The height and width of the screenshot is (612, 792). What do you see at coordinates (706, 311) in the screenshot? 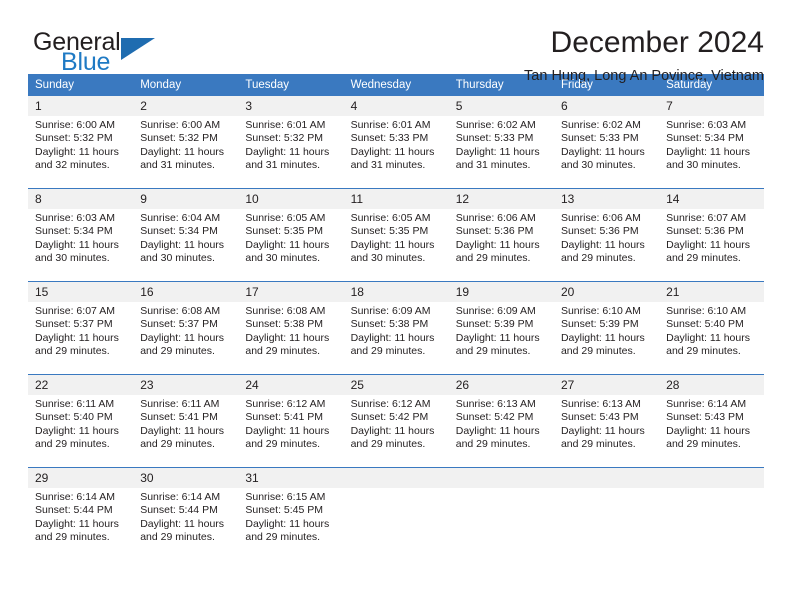
I see `sunrise-text: Sunrise: 6:10 AM` at bounding box center [706, 311].